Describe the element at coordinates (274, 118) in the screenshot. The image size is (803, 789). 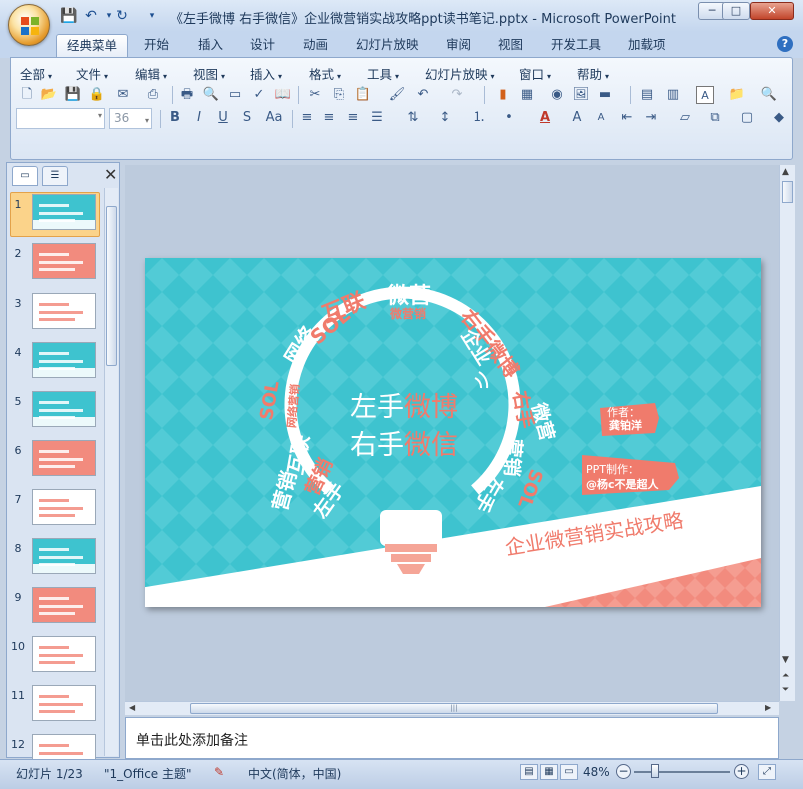
I see `change-case-icon: Aa` at that location.